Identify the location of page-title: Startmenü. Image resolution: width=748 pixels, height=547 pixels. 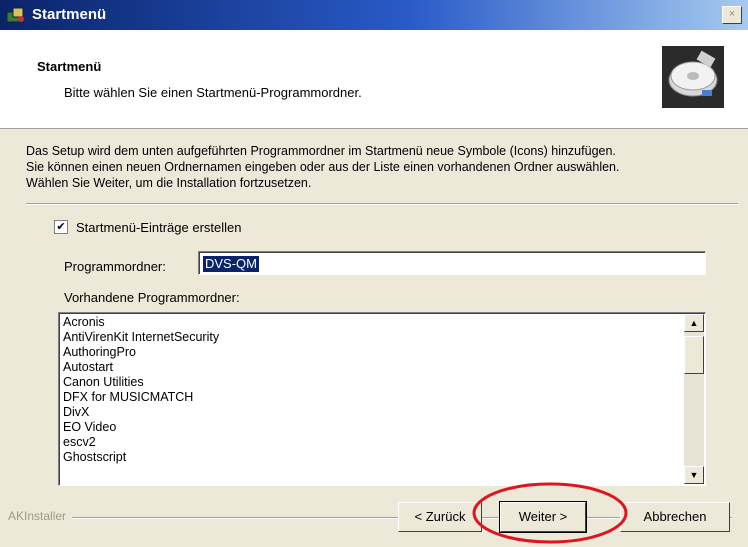
(69, 66).